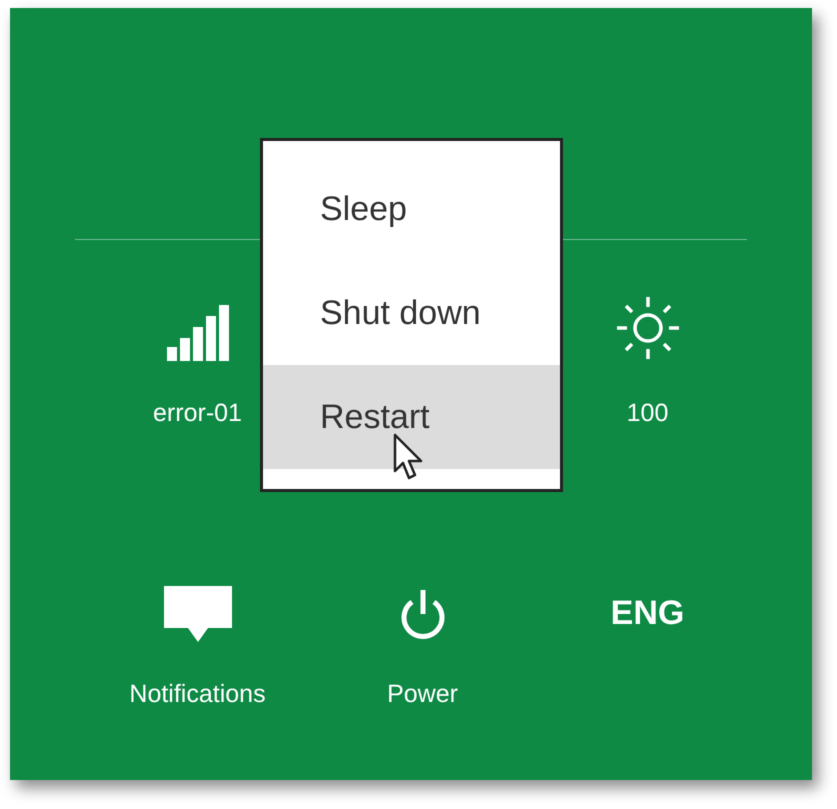 The width and height of the screenshot is (837, 809). What do you see at coordinates (647, 413) in the screenshot?
I see `tile-label: 100` at bounding box center [647, 413].